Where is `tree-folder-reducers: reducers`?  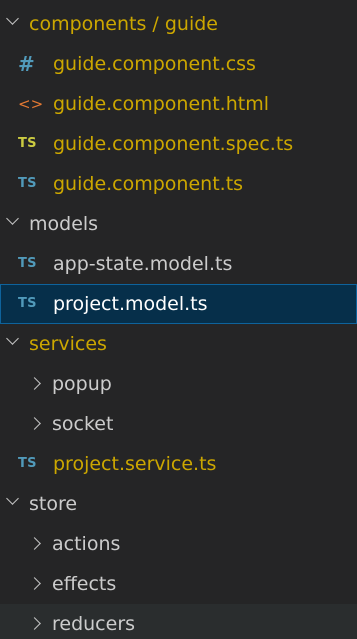
tree-folder-reducers: reducers is located at coordinates (178, 621).